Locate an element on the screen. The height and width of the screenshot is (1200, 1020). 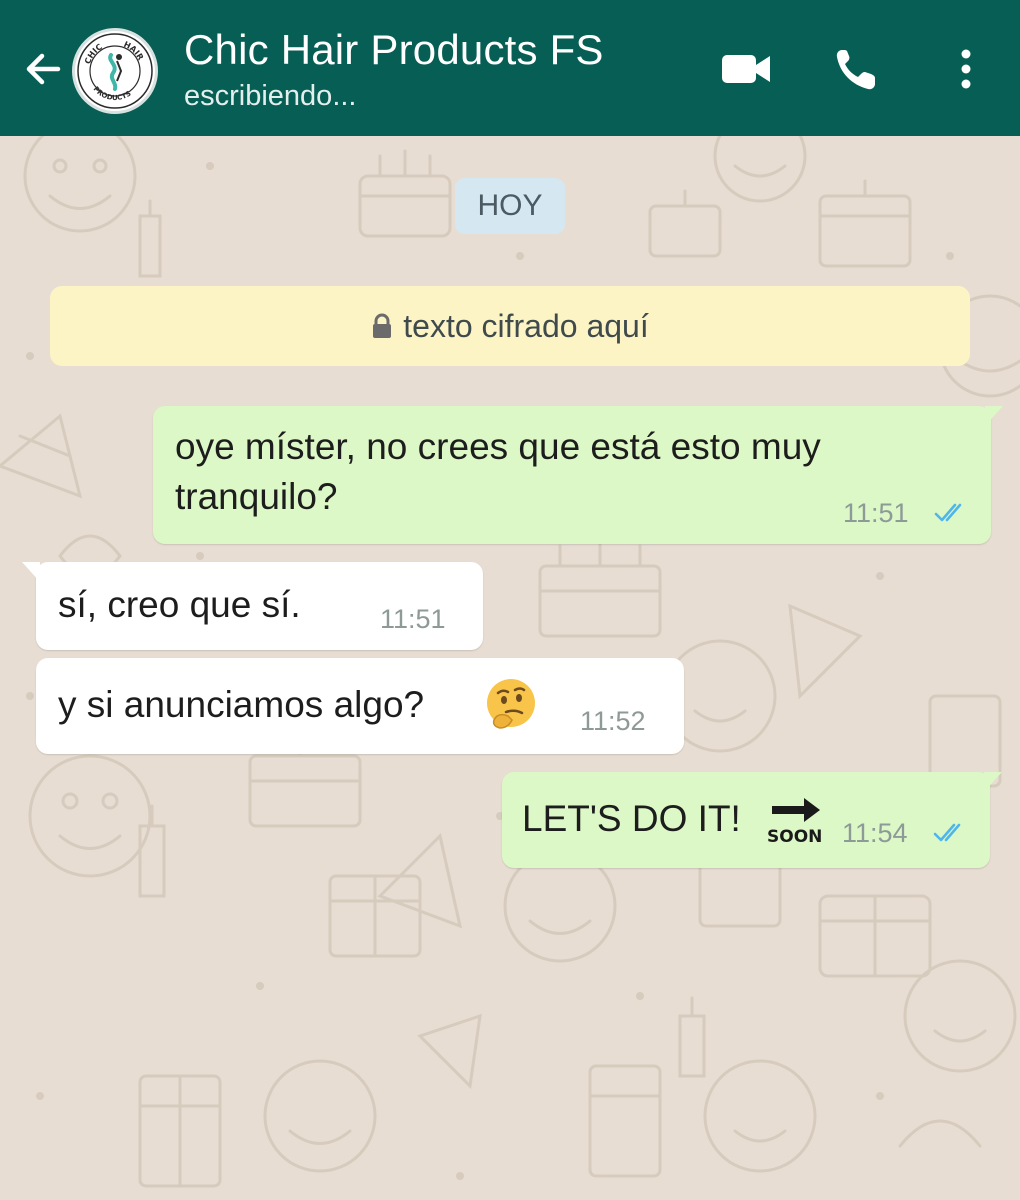
date-divider: HOY is located at coordinates (510, 206).